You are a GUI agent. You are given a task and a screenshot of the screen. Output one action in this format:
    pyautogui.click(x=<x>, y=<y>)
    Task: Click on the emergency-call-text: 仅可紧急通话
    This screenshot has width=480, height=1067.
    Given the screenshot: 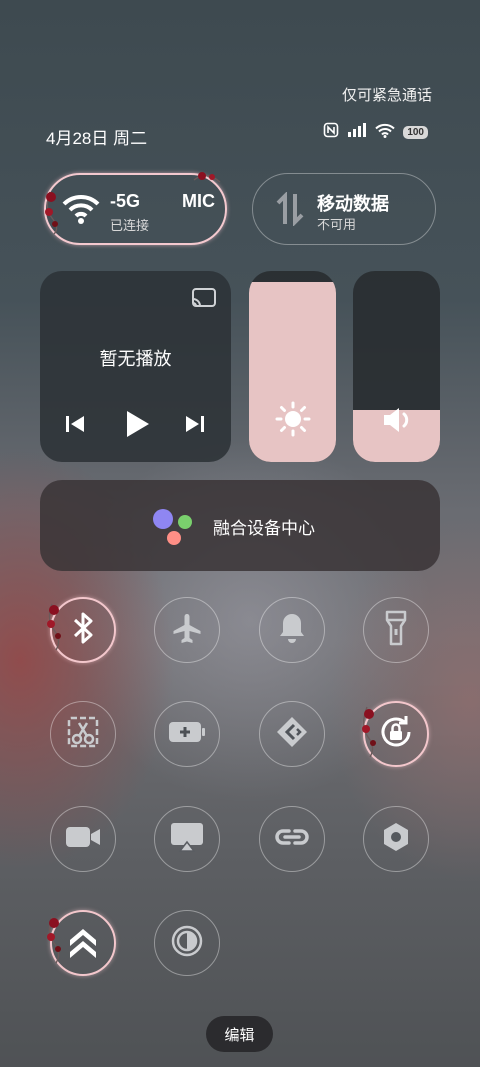 What is the action you would take?
    pyautogui.click(x=386, y=95)
    